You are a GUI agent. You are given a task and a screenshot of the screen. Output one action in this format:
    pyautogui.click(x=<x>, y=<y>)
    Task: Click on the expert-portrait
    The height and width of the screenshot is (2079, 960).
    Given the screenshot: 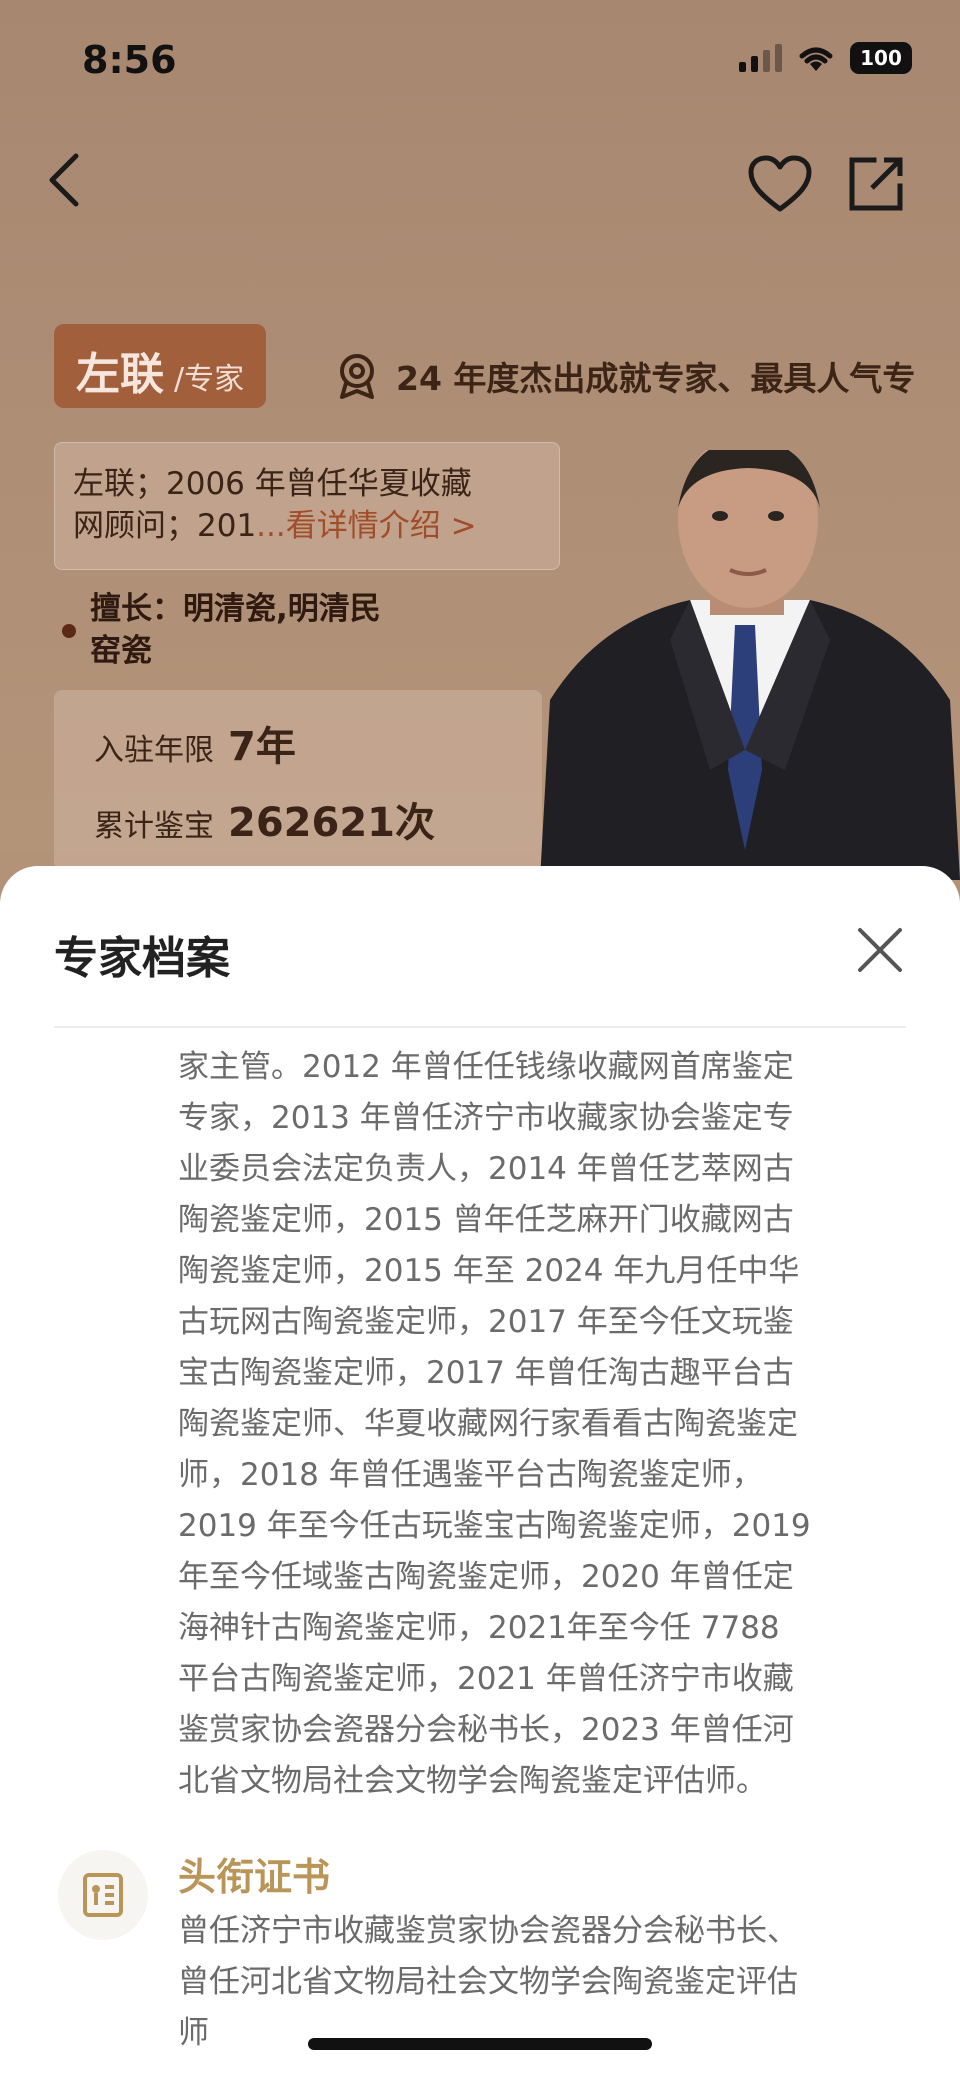 What is the action you would take?
    pyautogui.click(x=750, y=665)
    